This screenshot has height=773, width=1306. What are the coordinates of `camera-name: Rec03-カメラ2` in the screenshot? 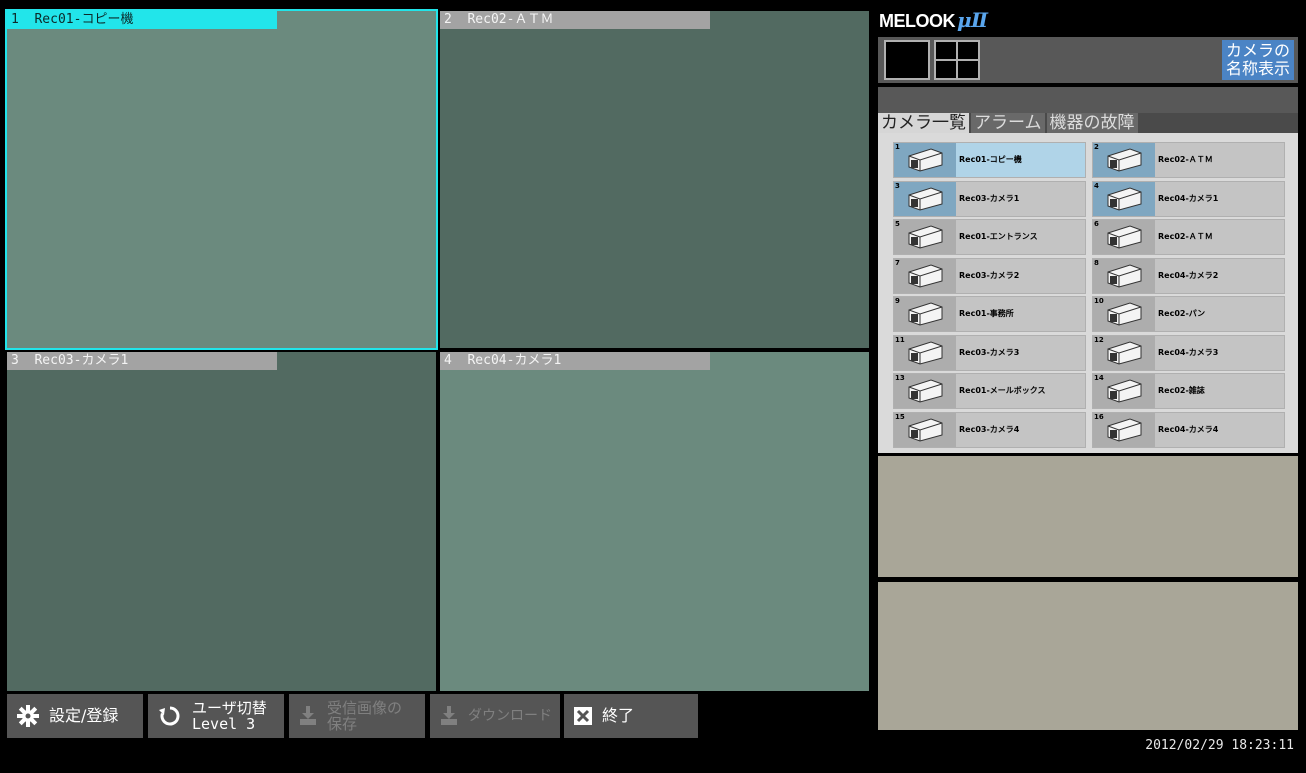 It's located at (989, 275).